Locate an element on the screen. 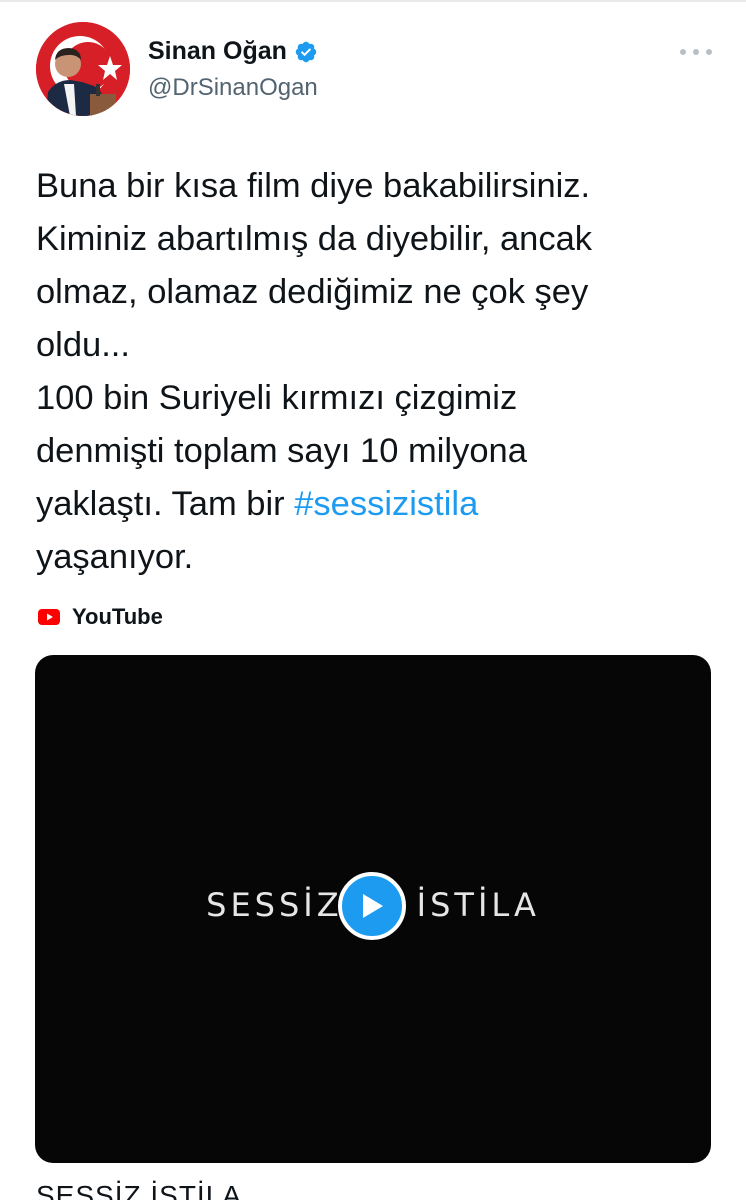 Image resolution: width=746 pixels, height=1200 pixels. card-source: YouTube is located at coordinates (100, 617).